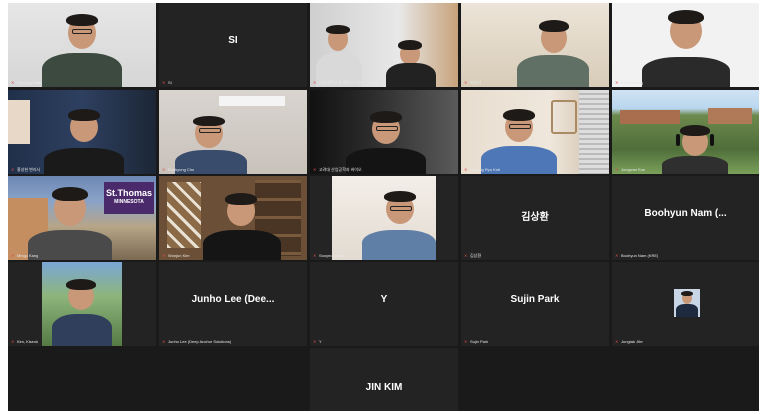  Describe the element at coordinates (473, 82) in the screenshot. I see `participant-name-caption: ✕ 최원지` at that location.